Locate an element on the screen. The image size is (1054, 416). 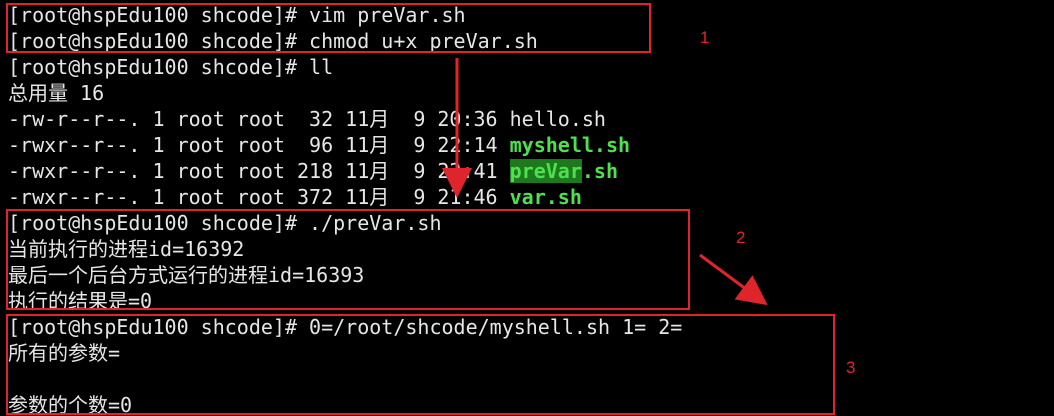
arrow-diagonal-icon is located at coordinates (733, 279).